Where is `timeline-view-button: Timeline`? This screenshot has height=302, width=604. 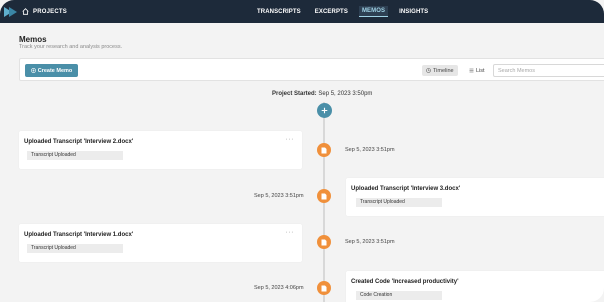 timeline-view-button: Timeline is located at coordinates (440, 70).